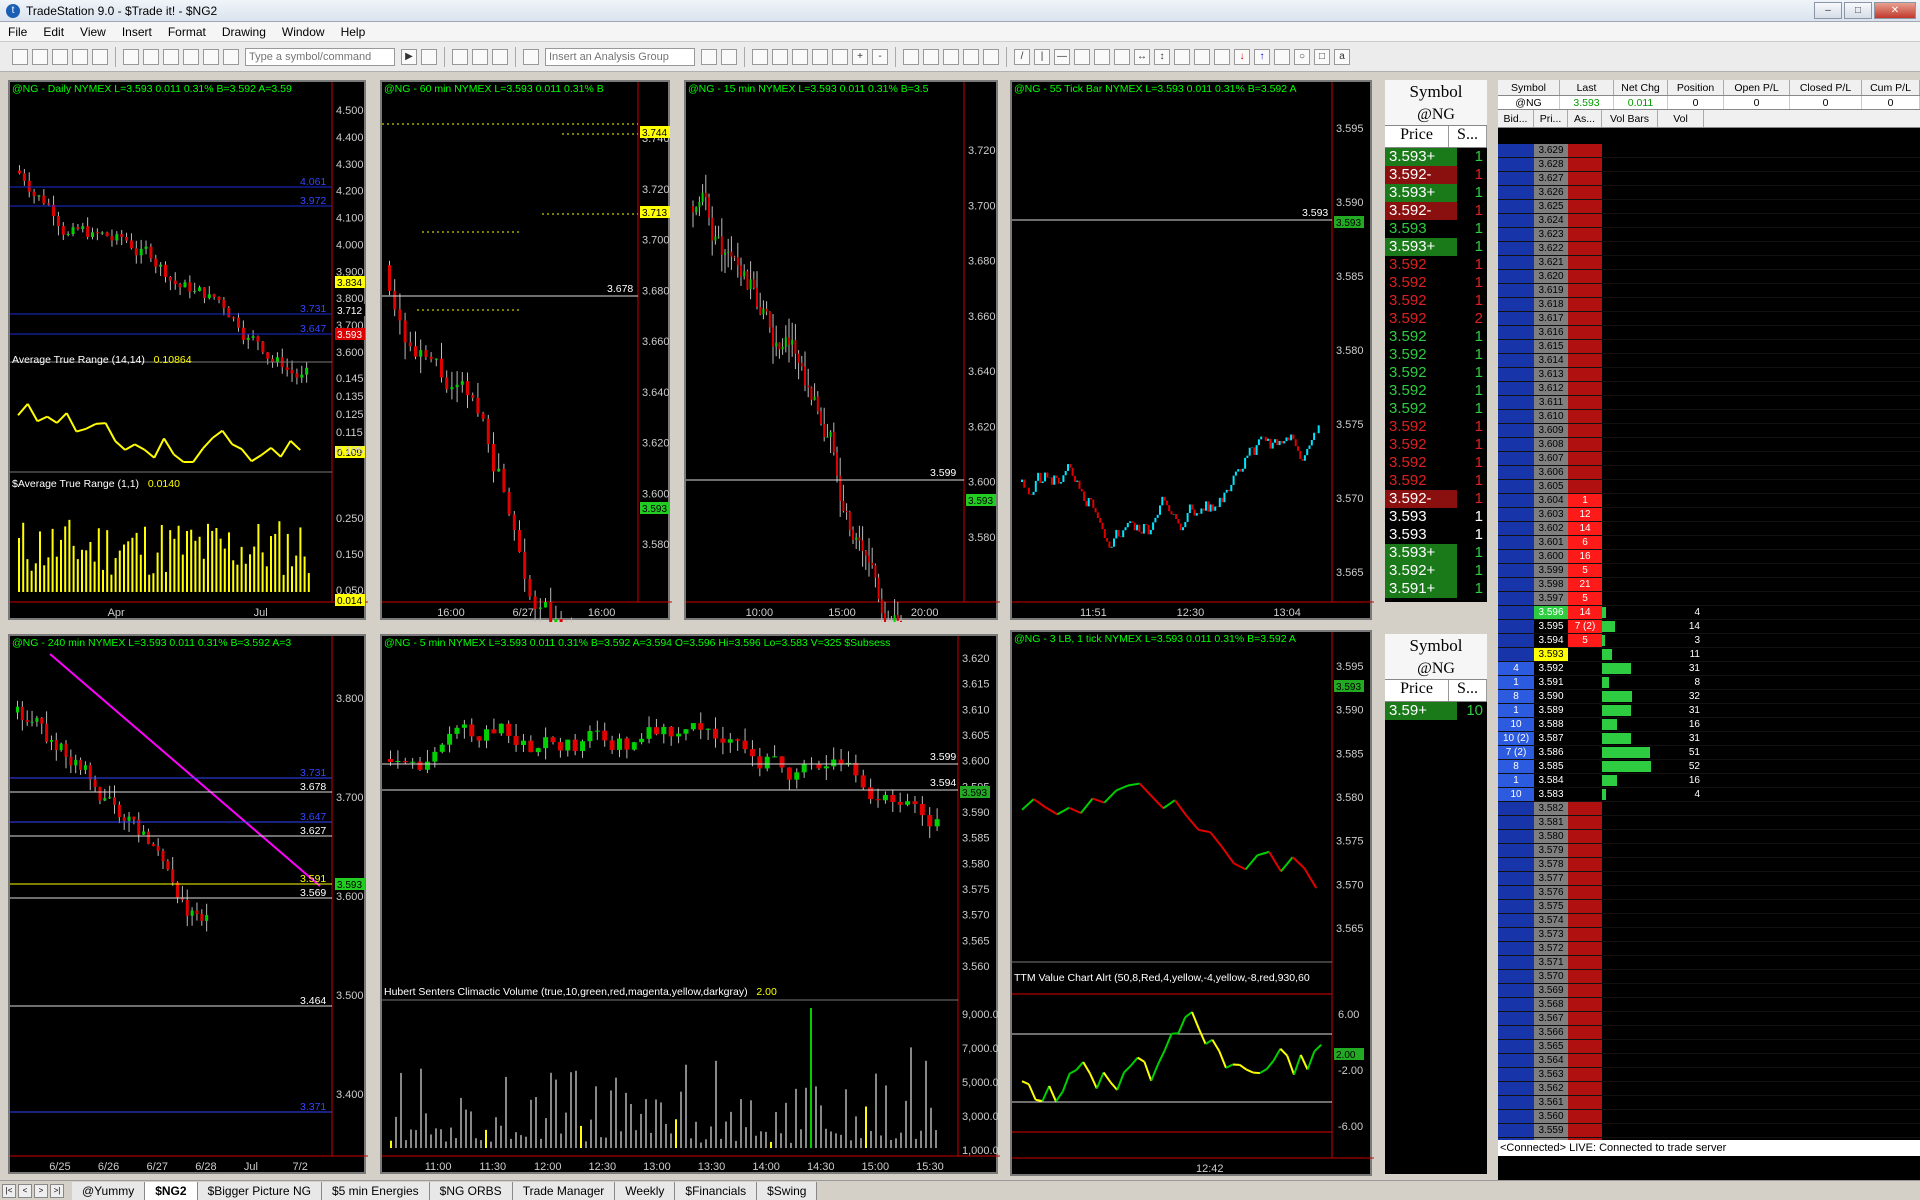 The width and height of the screenshot is (1920, 1200). What do you see at coordinates (1709, 207) in the screenshot?
I see `ladder-row: 3.625` at bounding box center [1709, 207].